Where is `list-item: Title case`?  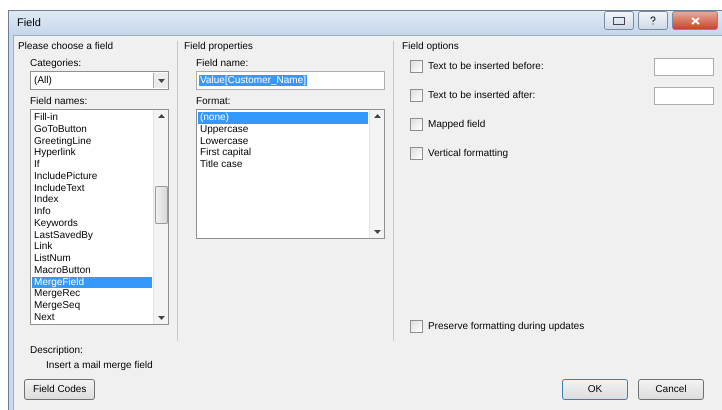 list-item: Title case is located at coordinates (283, 165).